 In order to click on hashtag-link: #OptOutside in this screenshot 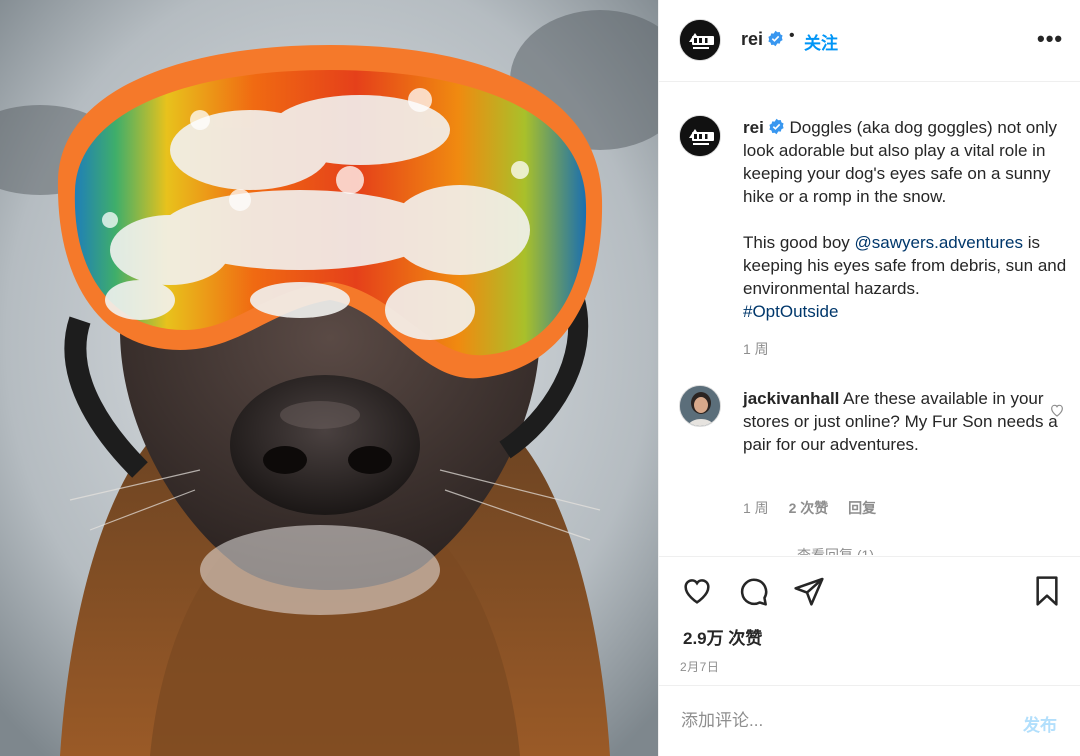, I will do `click(790, 311)`.